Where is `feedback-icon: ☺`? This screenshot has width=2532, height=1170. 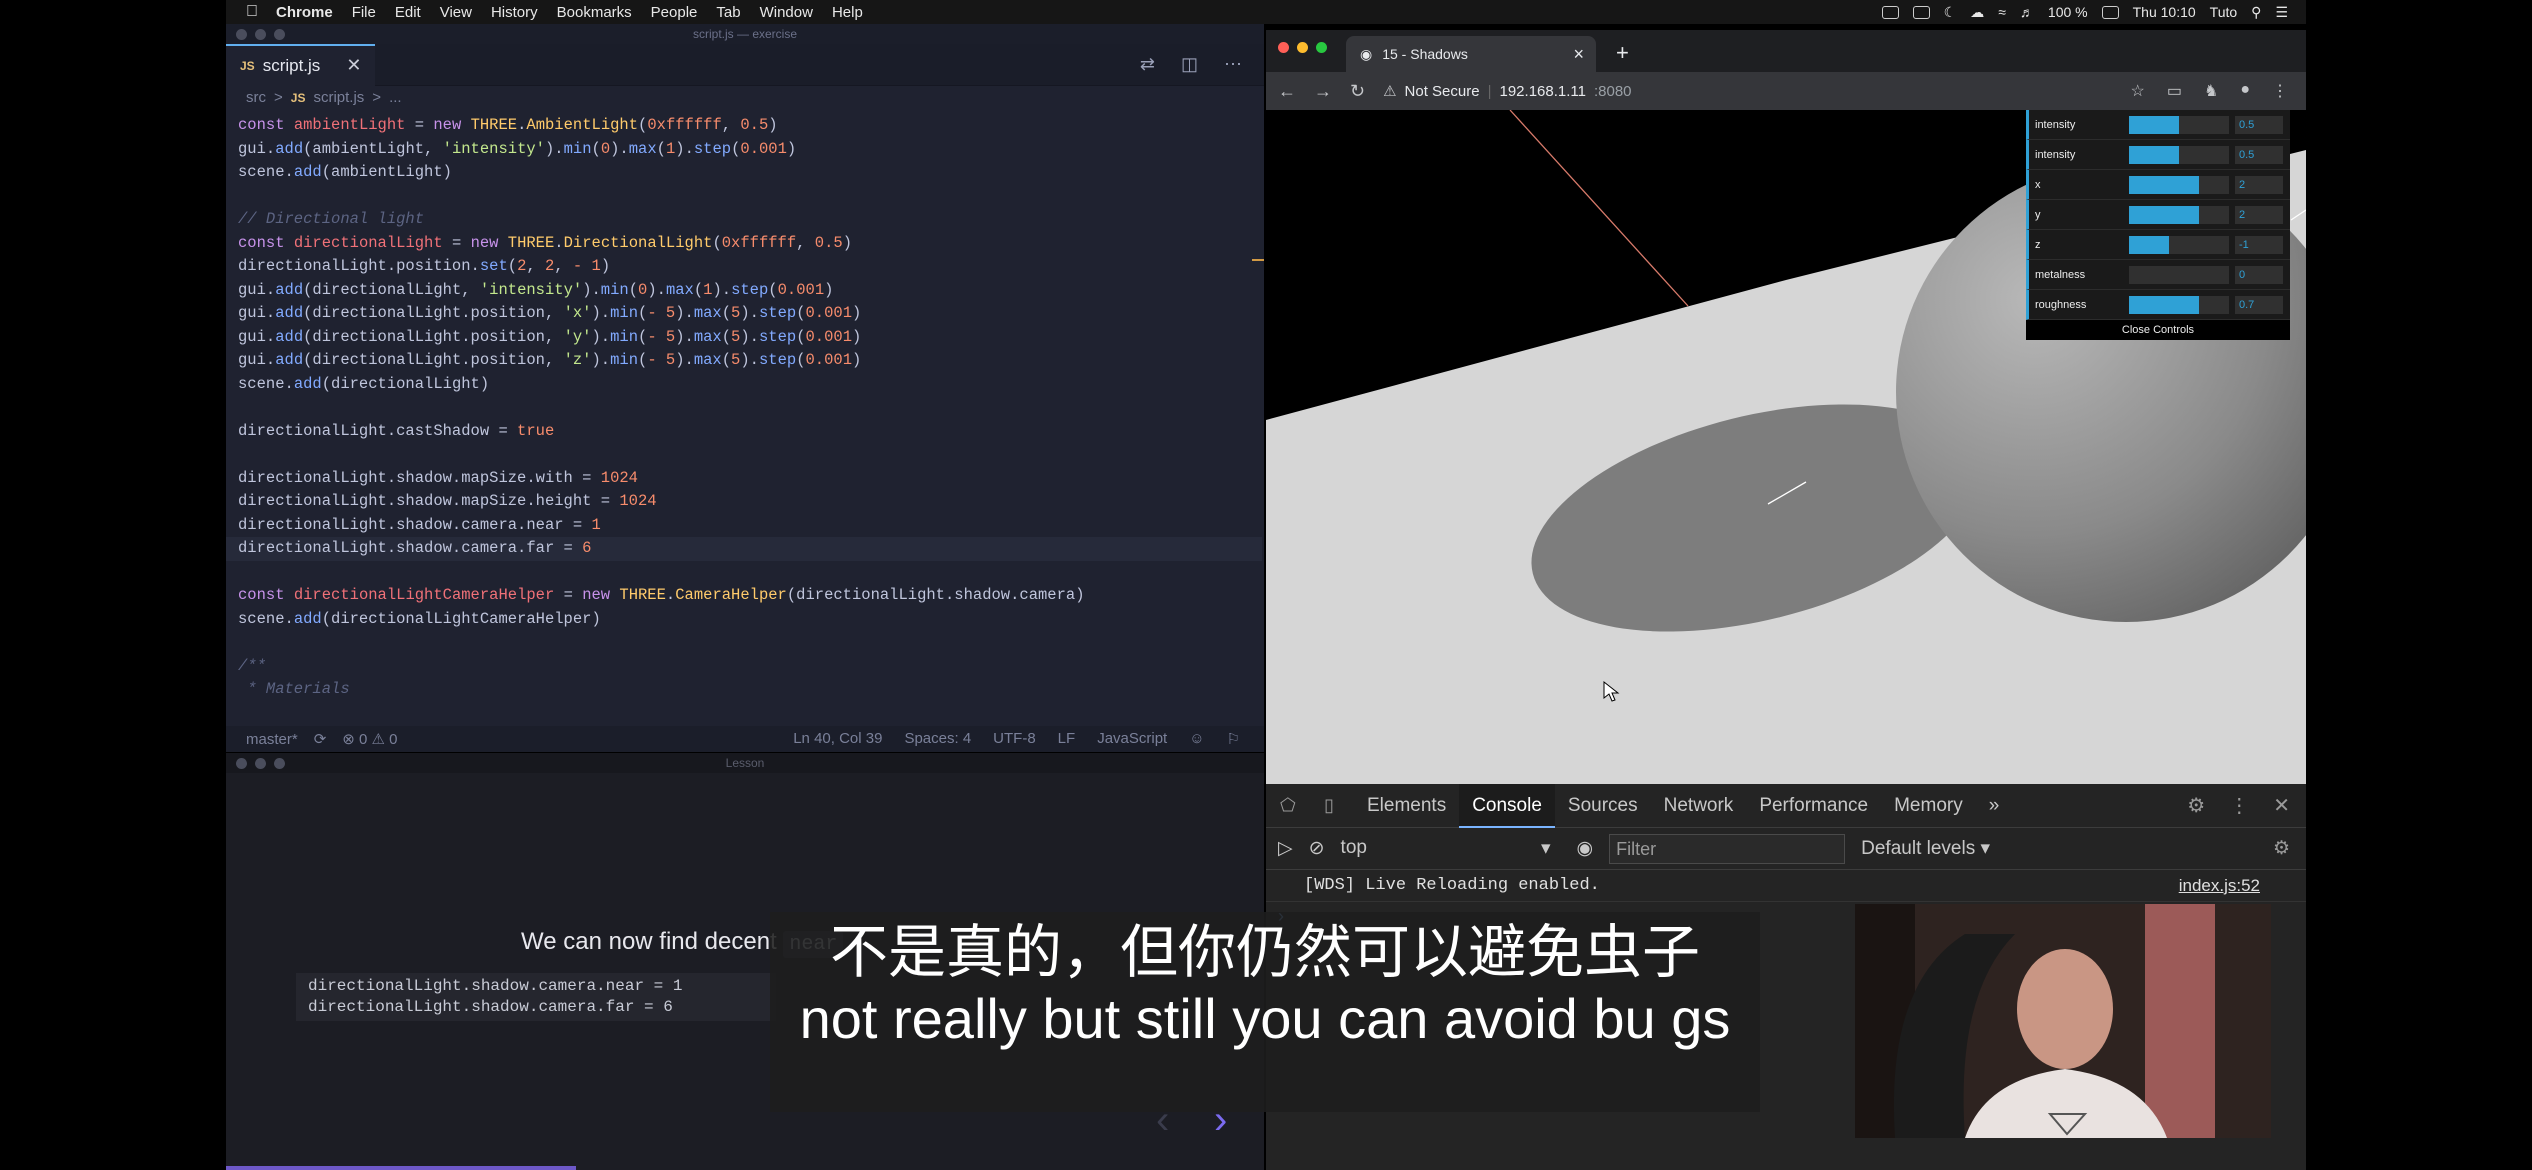
feedback-icon: ☺ is located at coordinates (1196, 739).